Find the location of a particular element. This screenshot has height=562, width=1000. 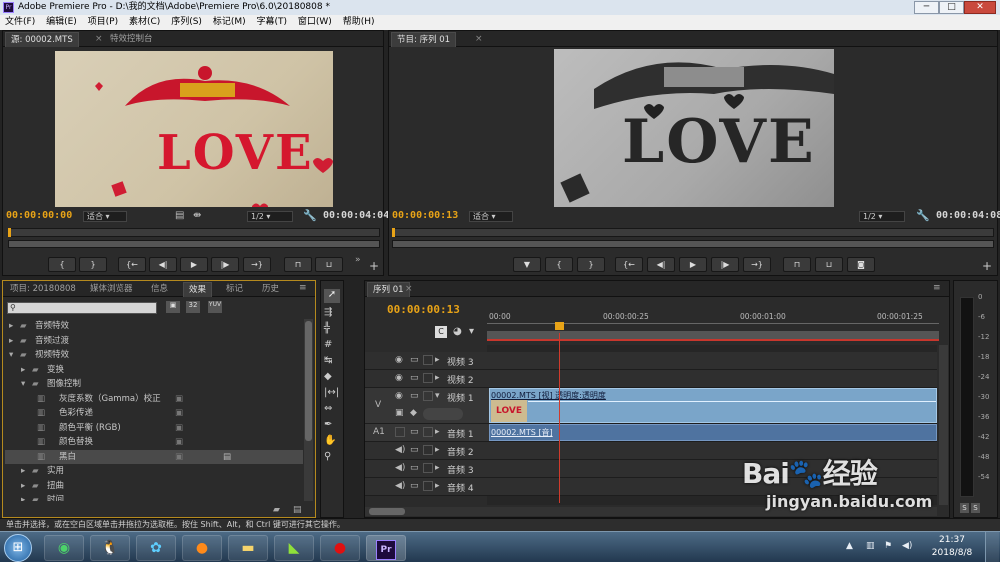

minimize-button: ─ is located at coordinates (926, 7).